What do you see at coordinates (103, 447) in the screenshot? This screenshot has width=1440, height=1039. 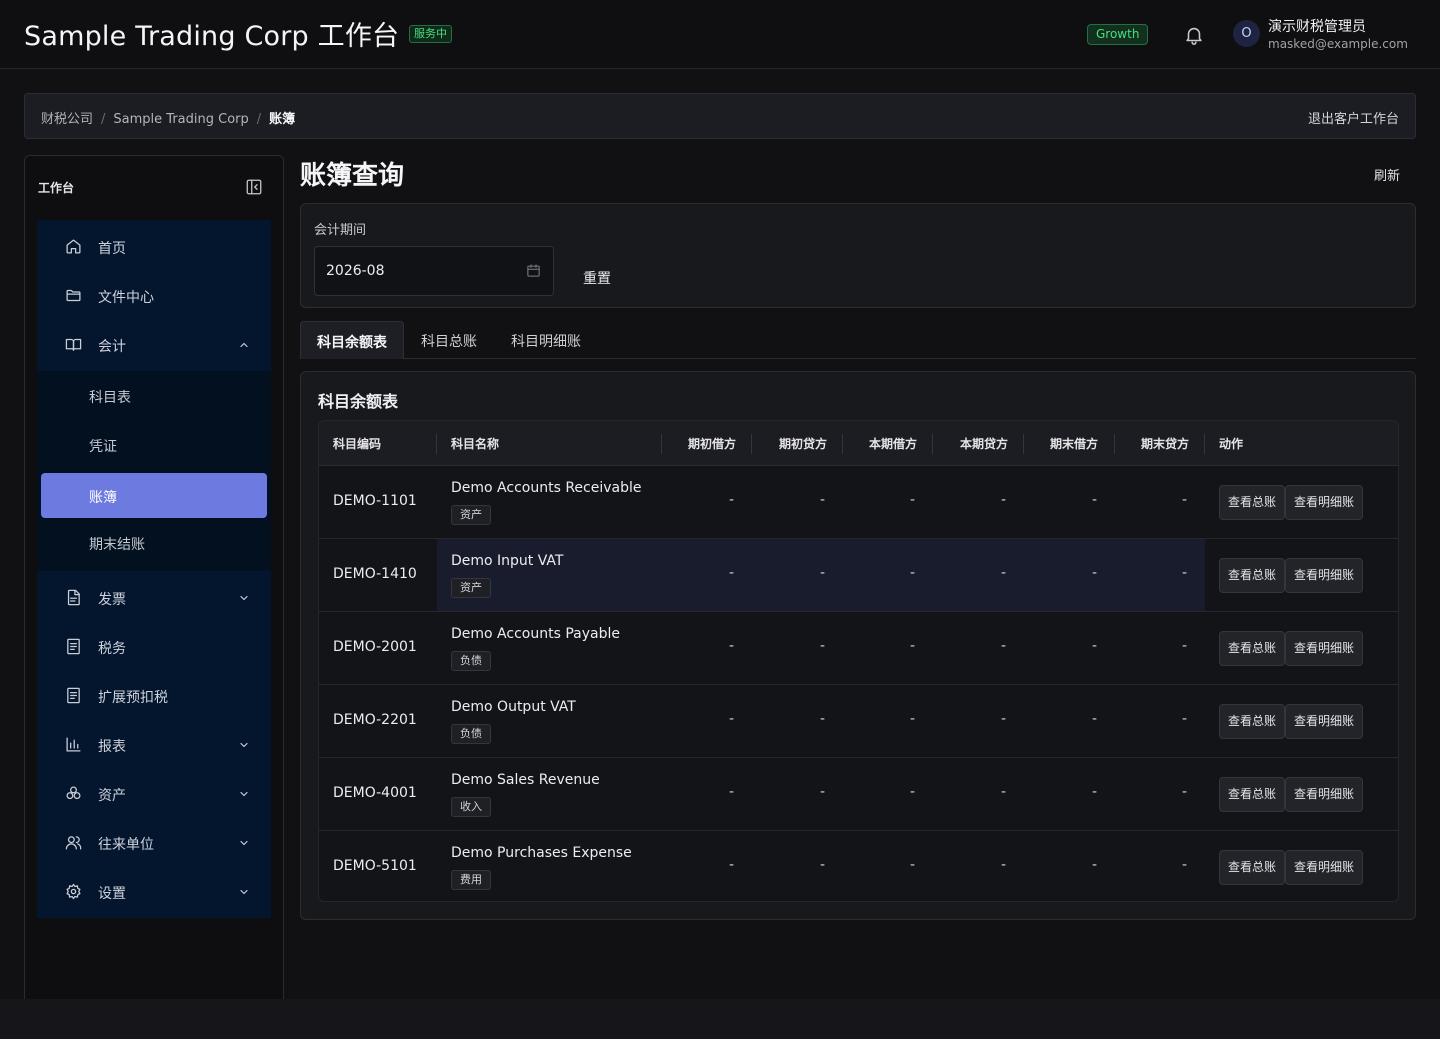 I see `submenu-item-label: 凭证` at bounding box center [103, 447].